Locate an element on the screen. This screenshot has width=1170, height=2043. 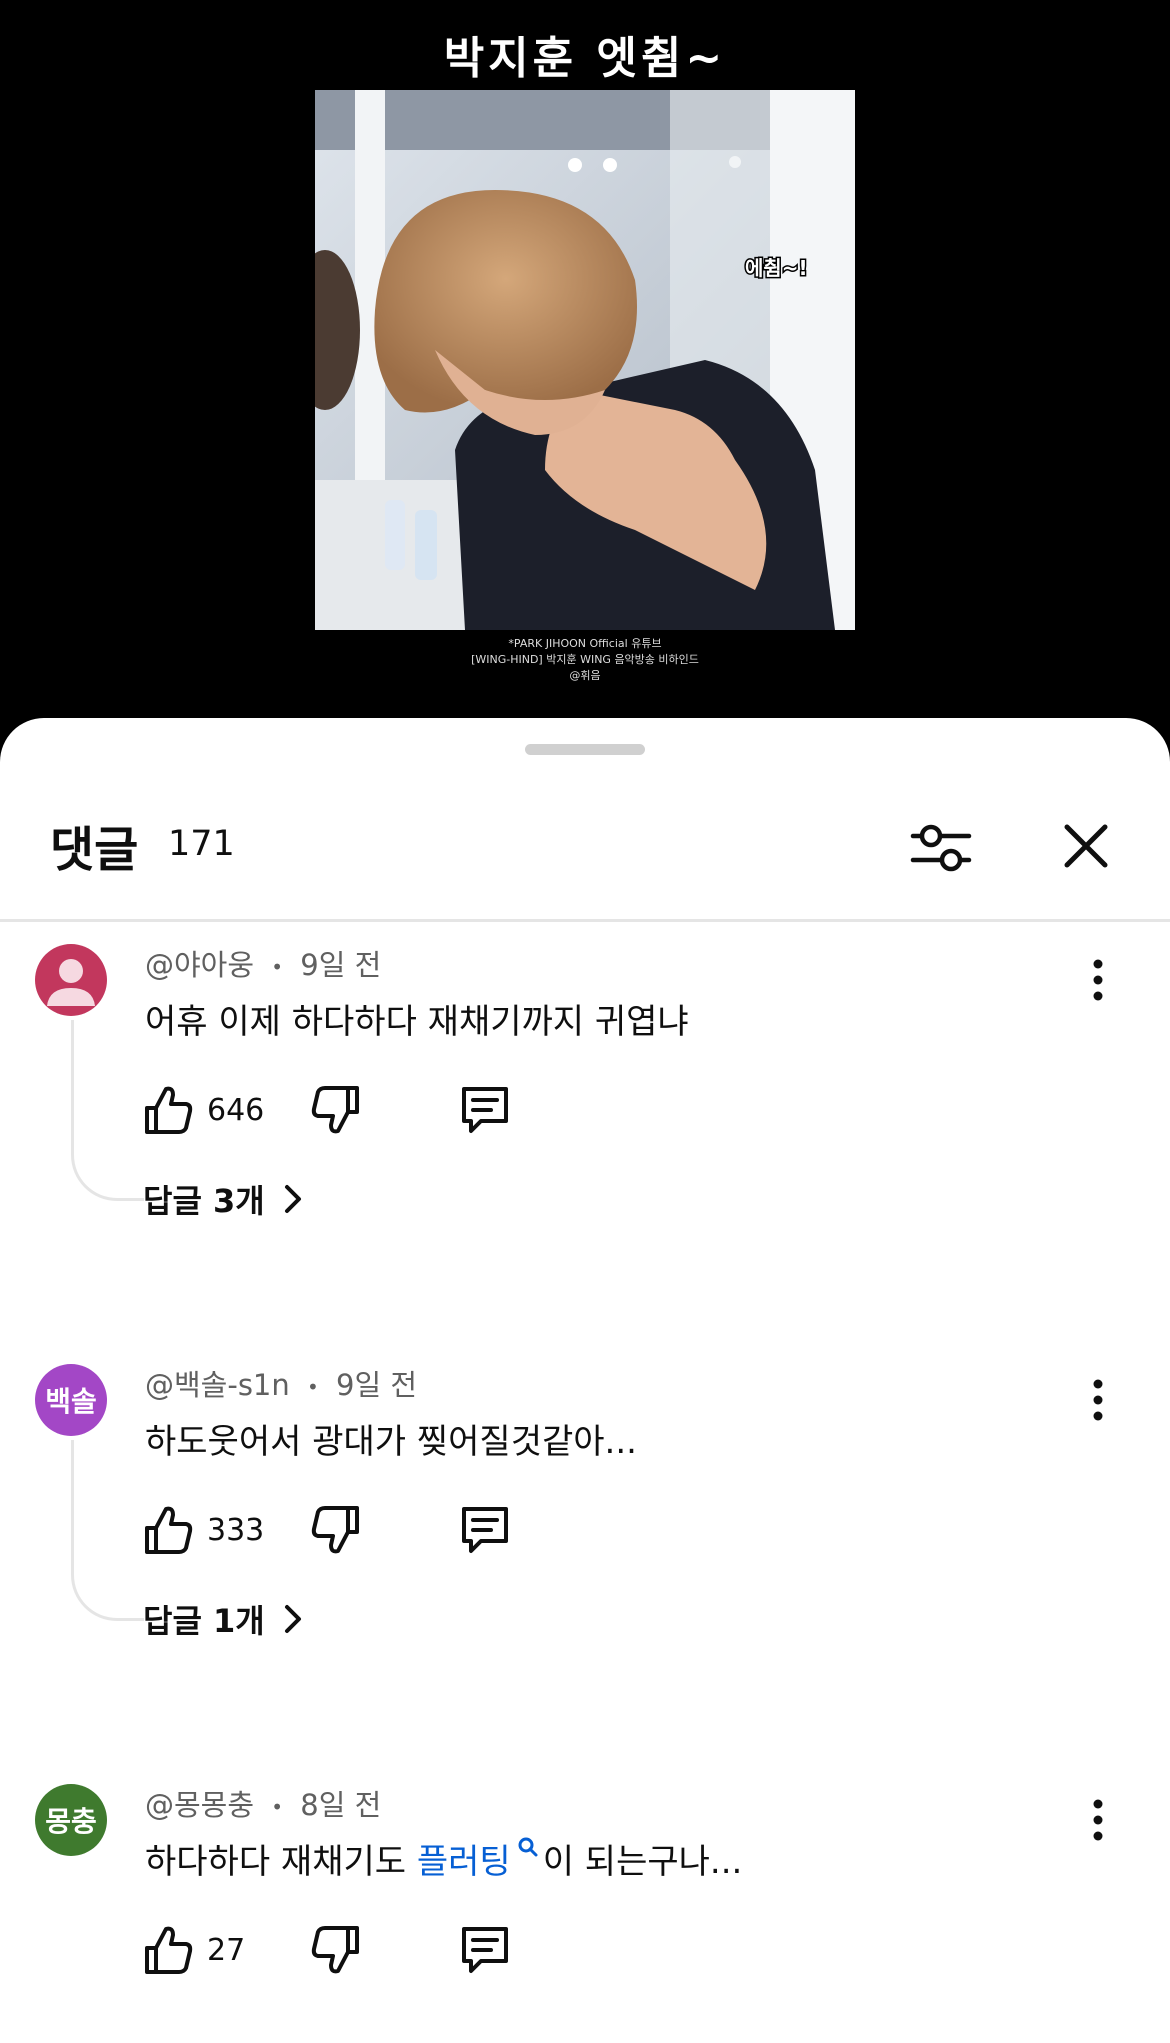
drag-handle is located at coordinates (585, 749).